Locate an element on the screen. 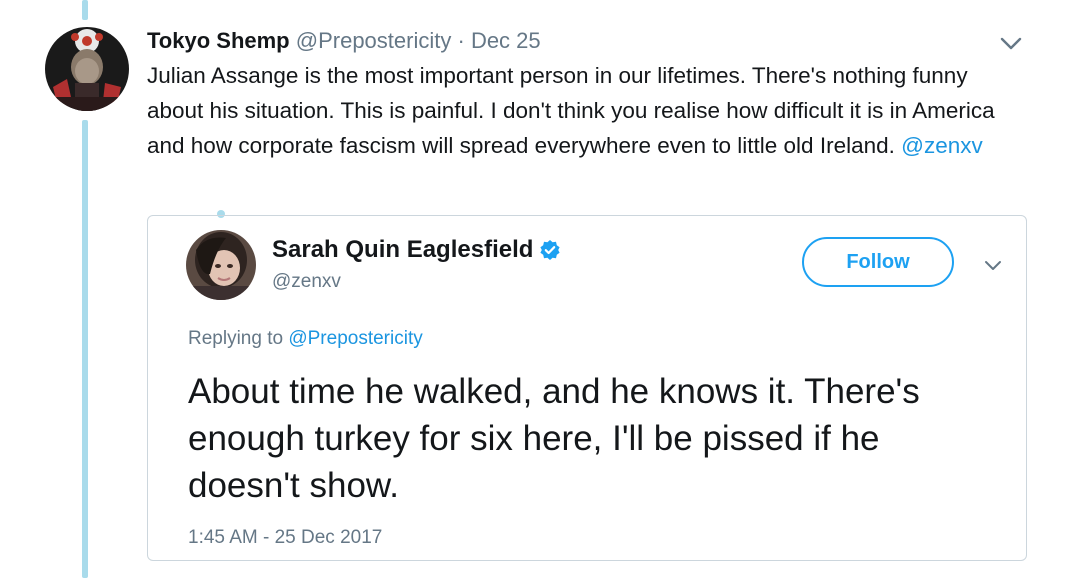 This screenshot has width=1089, height=578. quoted-author-name-text: Sarah Quin Eaglesfield is located at coordinates (403, 249).